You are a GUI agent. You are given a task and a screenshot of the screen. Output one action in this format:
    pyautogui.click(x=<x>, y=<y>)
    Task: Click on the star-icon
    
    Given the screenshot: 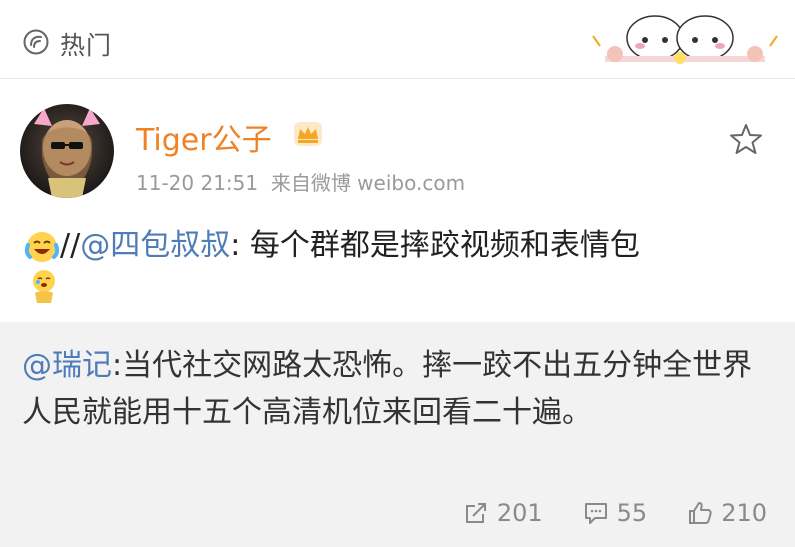 What is the action you would take?
    pyautogui.click(x=746, y=139)
    